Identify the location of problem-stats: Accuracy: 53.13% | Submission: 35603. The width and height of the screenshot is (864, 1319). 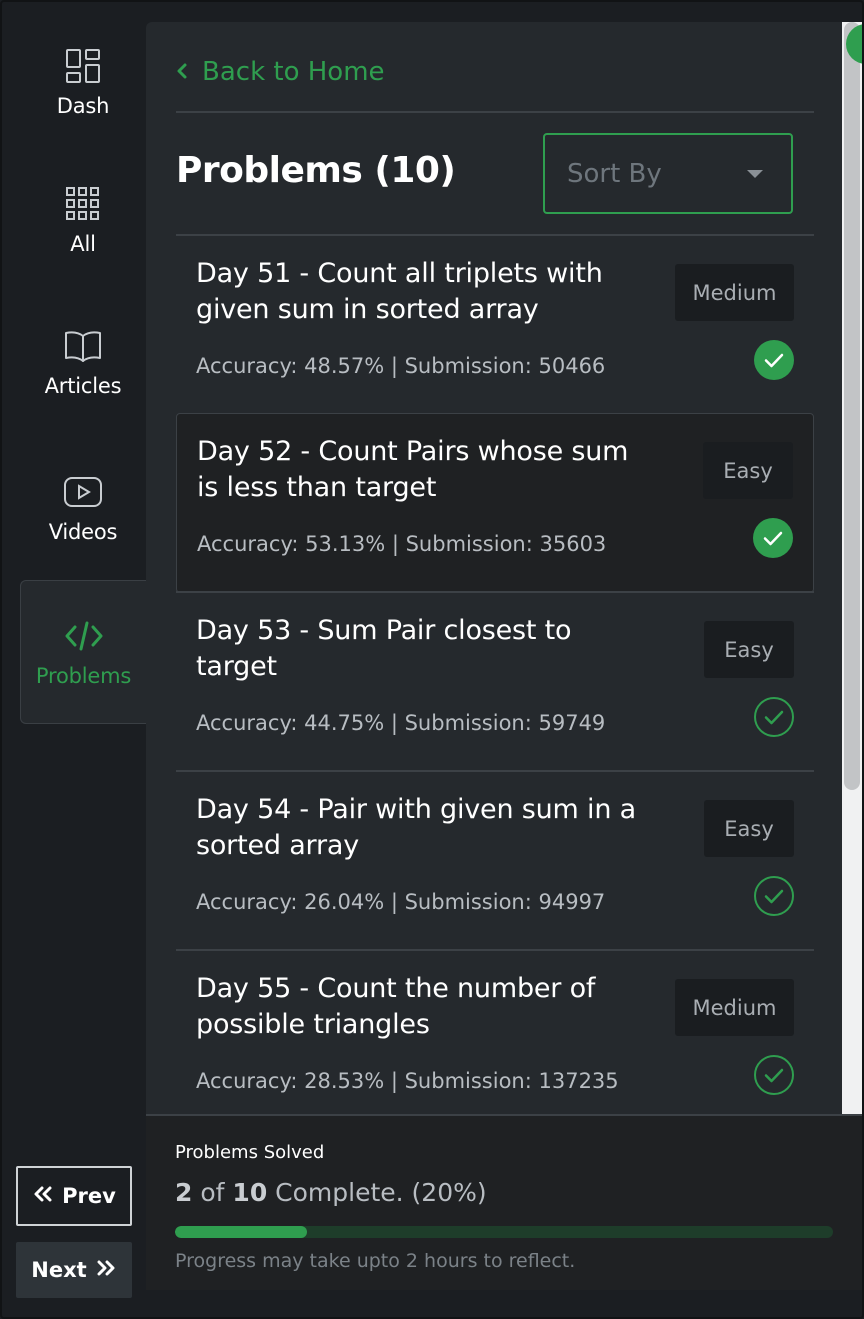
(402, 544).